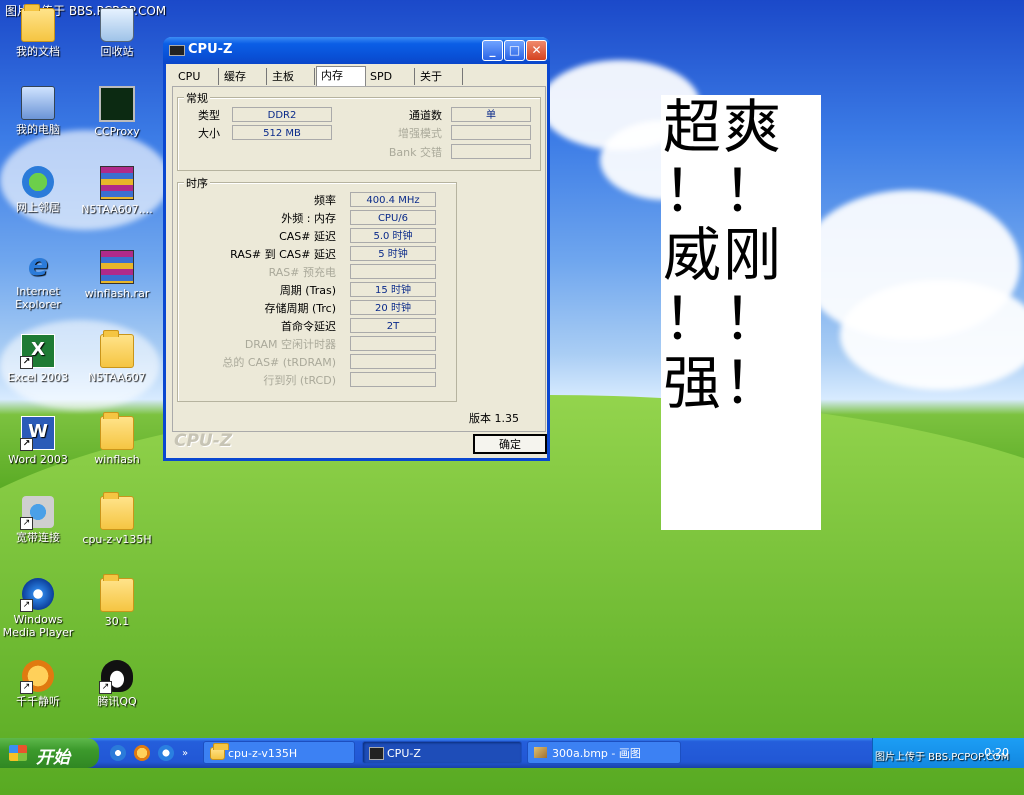 The height and width of the screenshot is (795, 1024). Describe the element at coordinates (300, 308) in the screenshot. I see `timing-label: 存储周期 (Trc)` at that location.